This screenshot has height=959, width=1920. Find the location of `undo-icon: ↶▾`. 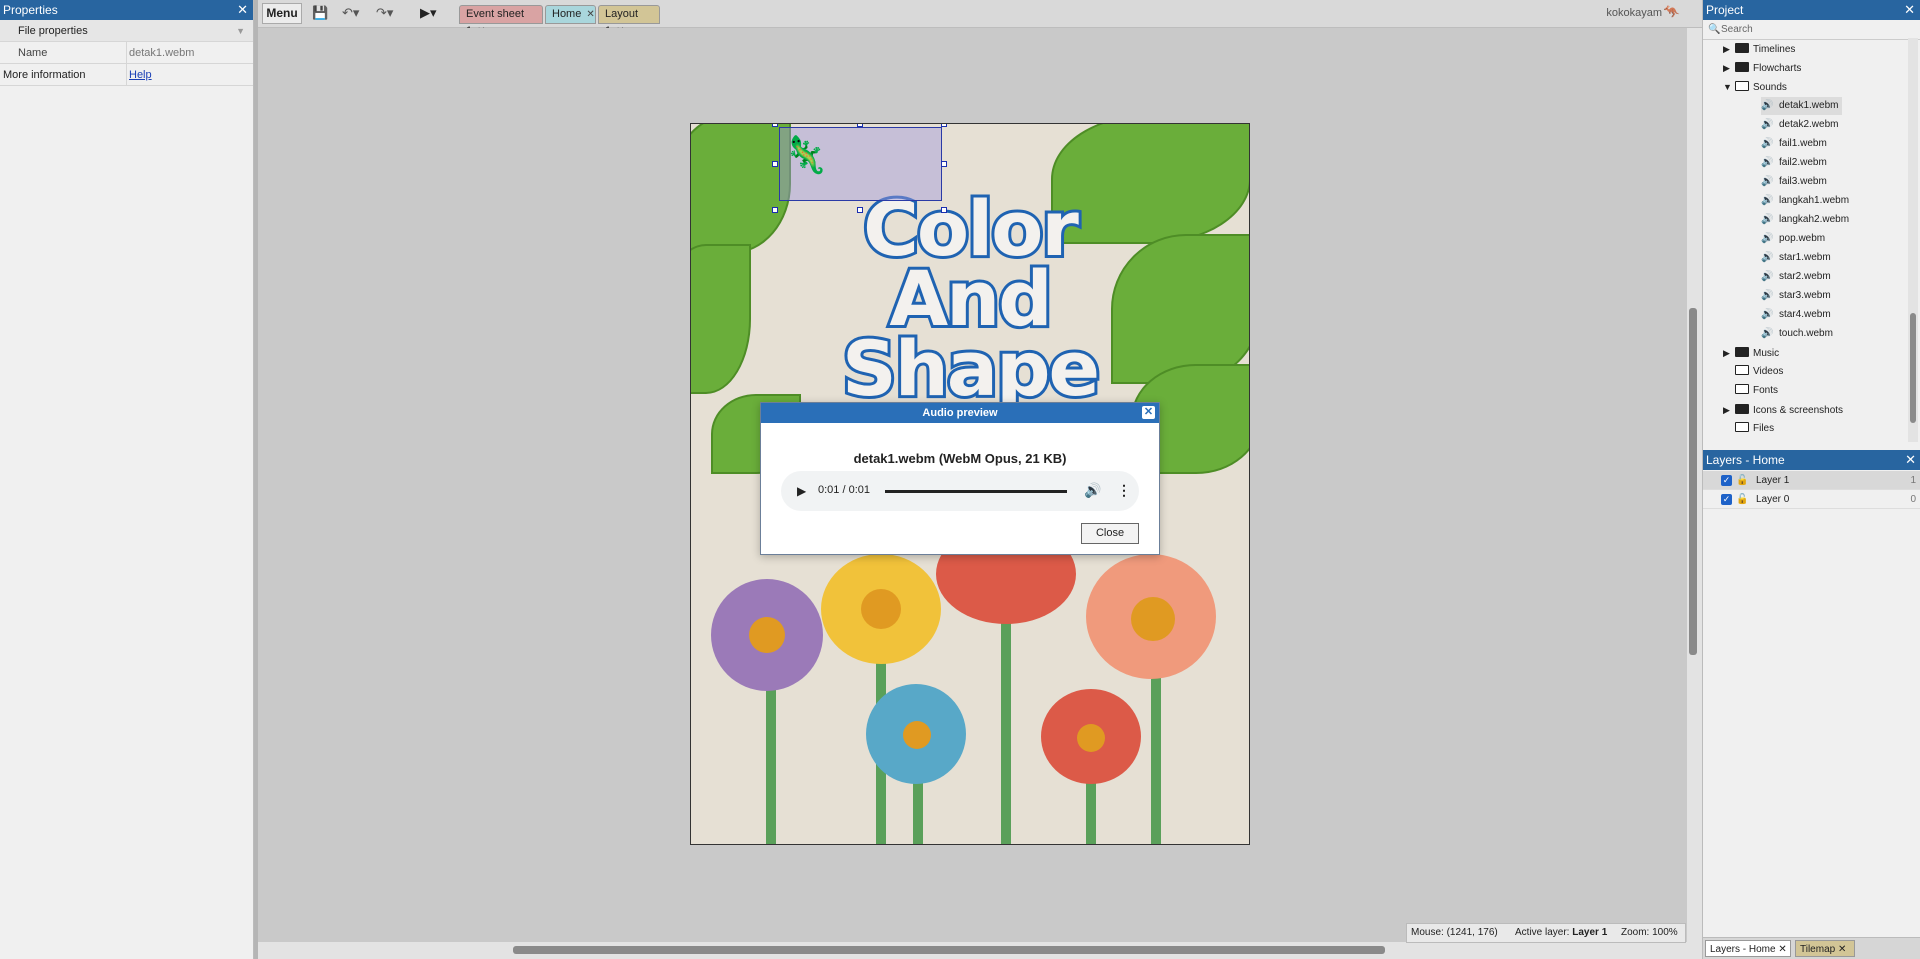

undo-icon: ↶▾ is located at coordinates (350, 13).